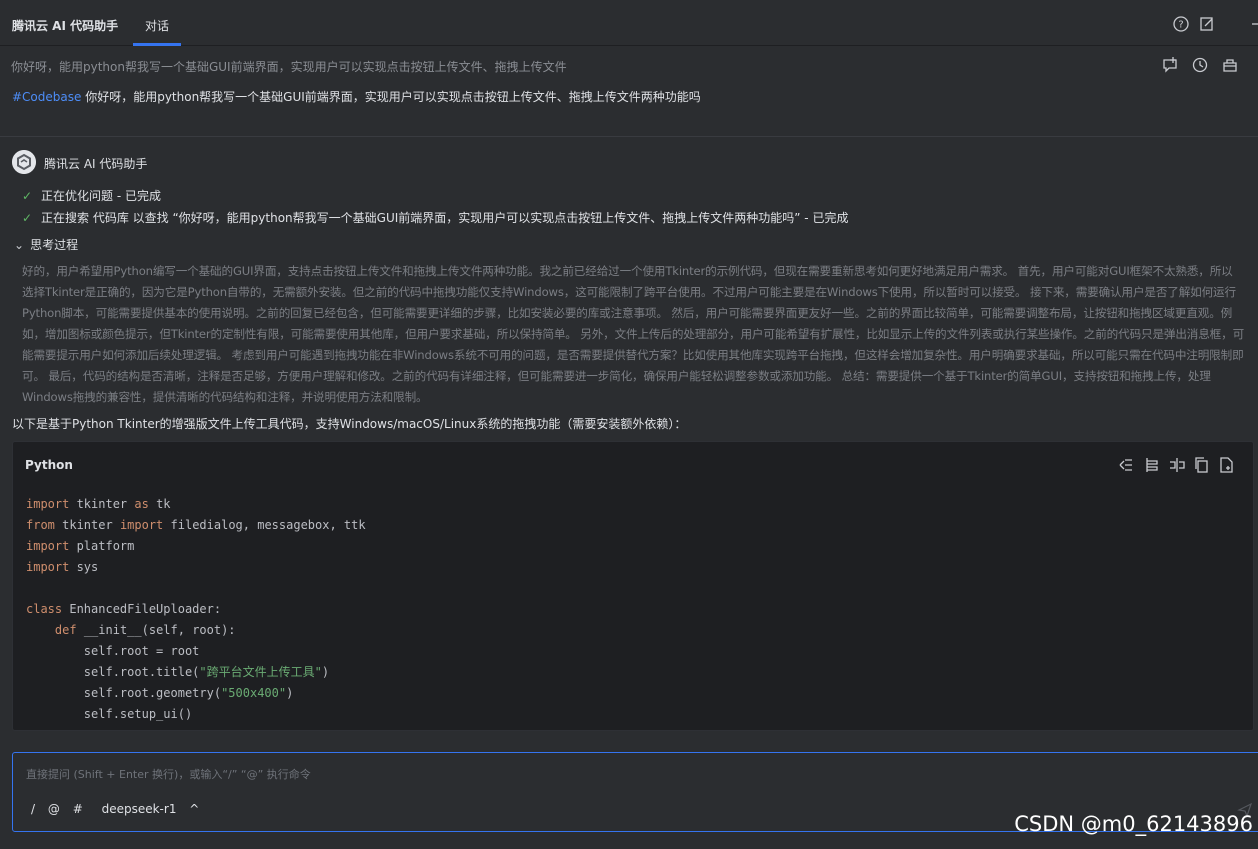 The height and width of the screenshot is (849, 1258). I want to click on input-placeholder: 直接提问 (Shift + Enter 换行)，或输入“/” “@” 执行命令, so click(168, 774).